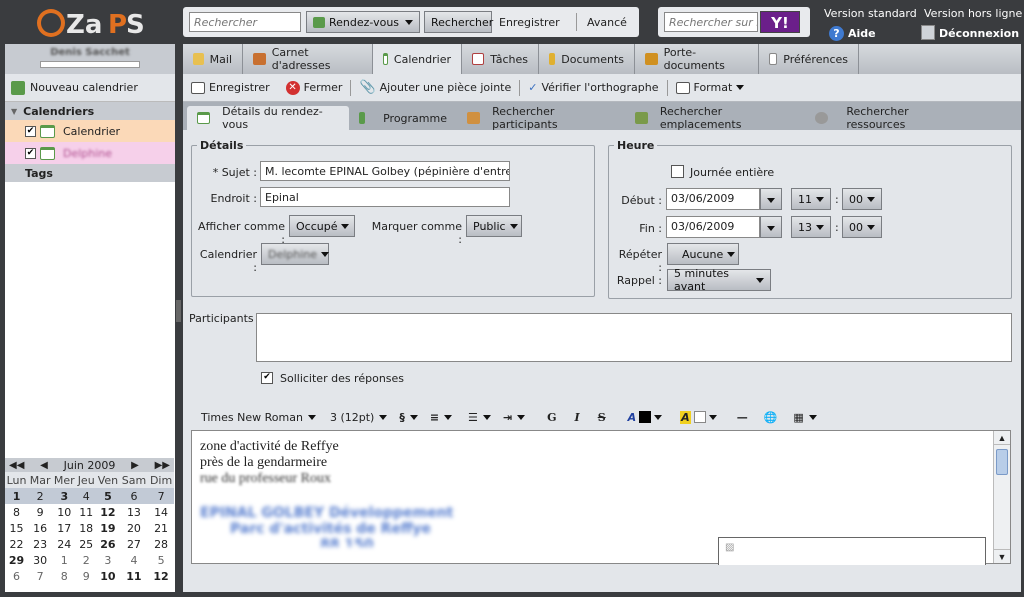 Image resolution: width=1024 pixels, height=597 pixels. Describe the element at coordinates (359, 417) in the screenshot. I see `font-size-select: 3 (12pt)` at that location.